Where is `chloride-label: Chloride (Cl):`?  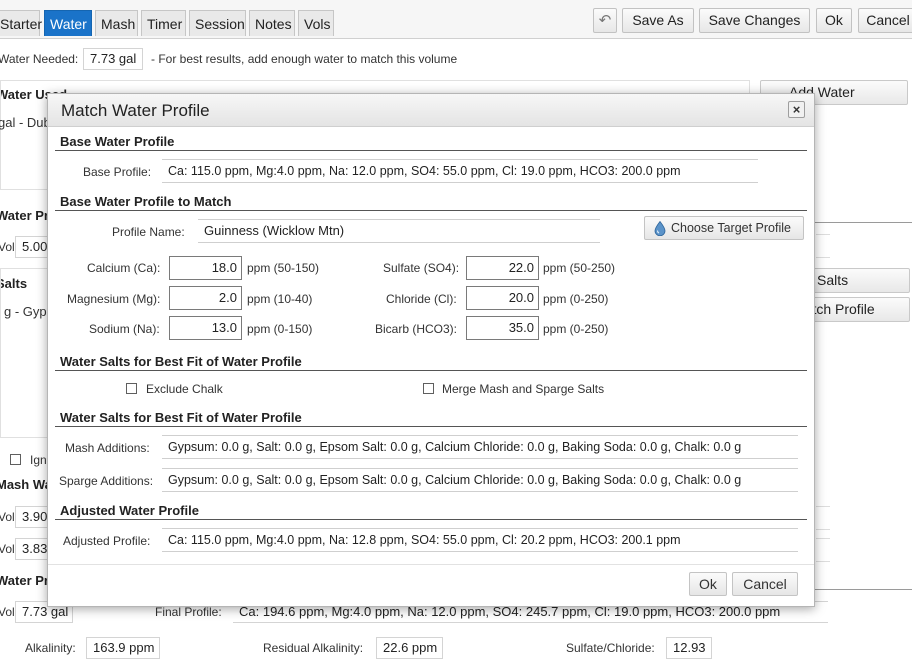
chloride-label: Chloride (Cl): is located at coordinates (421, 299).